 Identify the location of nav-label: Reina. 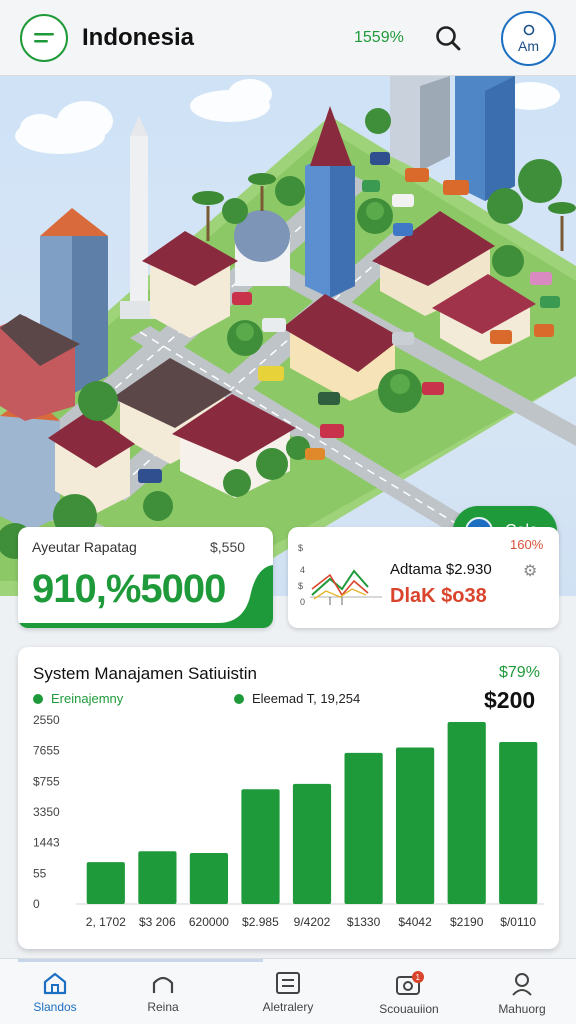
(163, 1007).